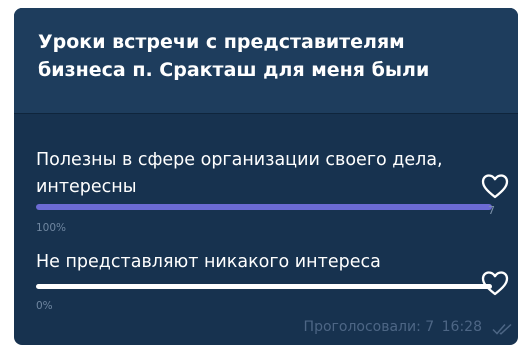 This screenshot has height=345, width=518. What do you see at coordinates (502, 329) in the screenshot?
I see `double-check-icon` at bounding box center [502, 329].